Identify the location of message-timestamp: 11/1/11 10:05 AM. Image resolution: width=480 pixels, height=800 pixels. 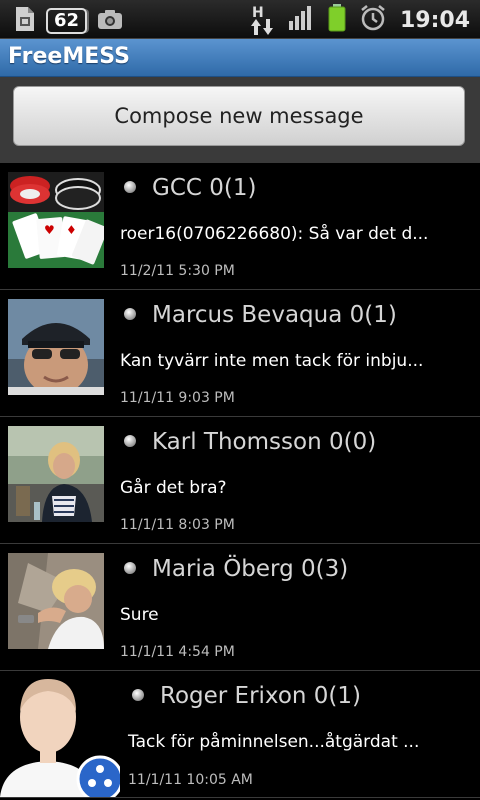
(190, 780).